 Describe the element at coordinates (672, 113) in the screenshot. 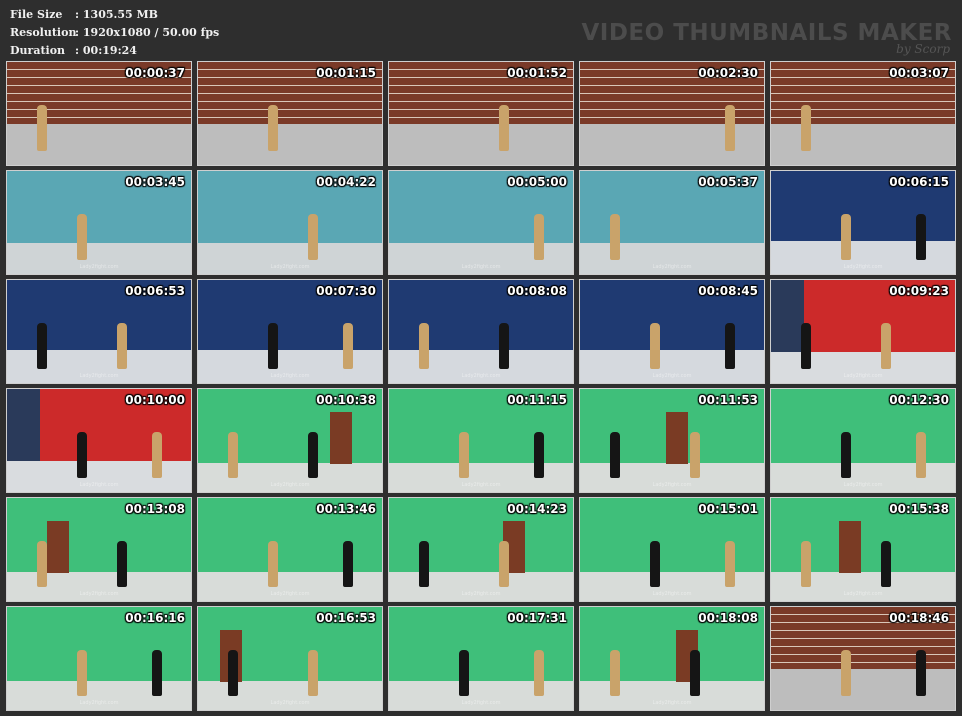

I see `video-thumbnail: 00:02:30` at that location.